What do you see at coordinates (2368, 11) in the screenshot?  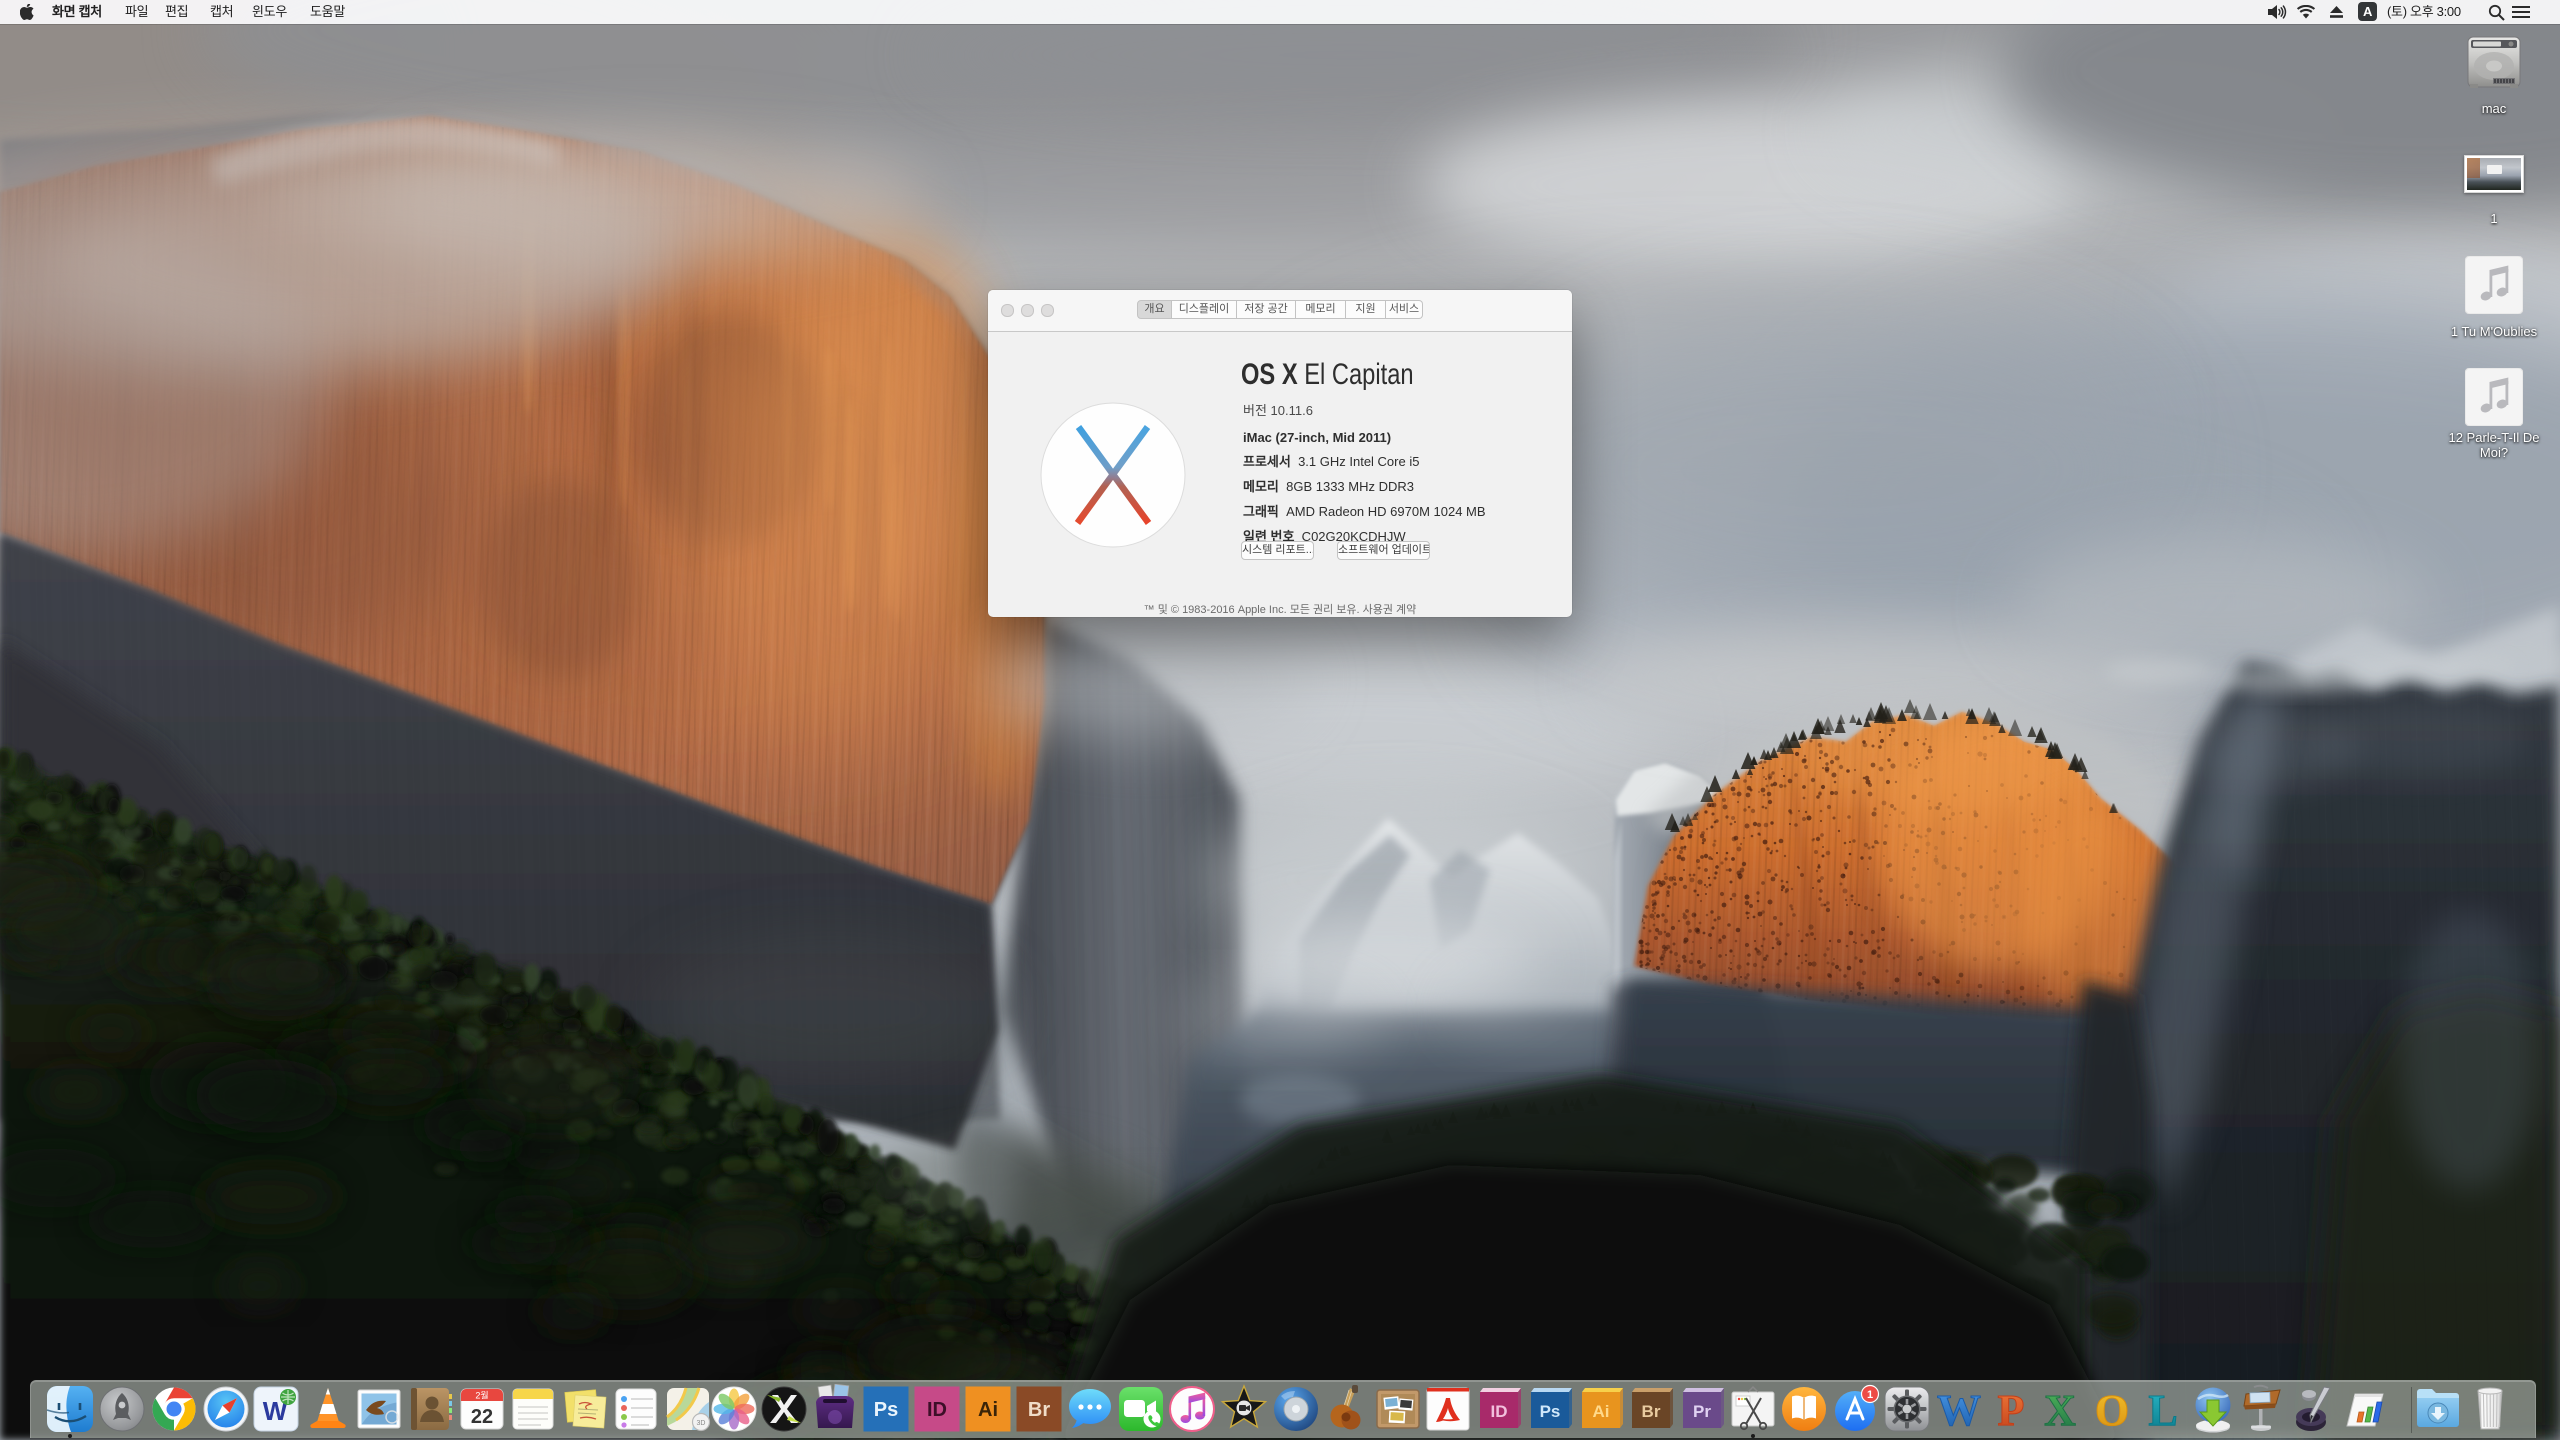 I see `svg-text: A` at bounding box center [2368, 11].